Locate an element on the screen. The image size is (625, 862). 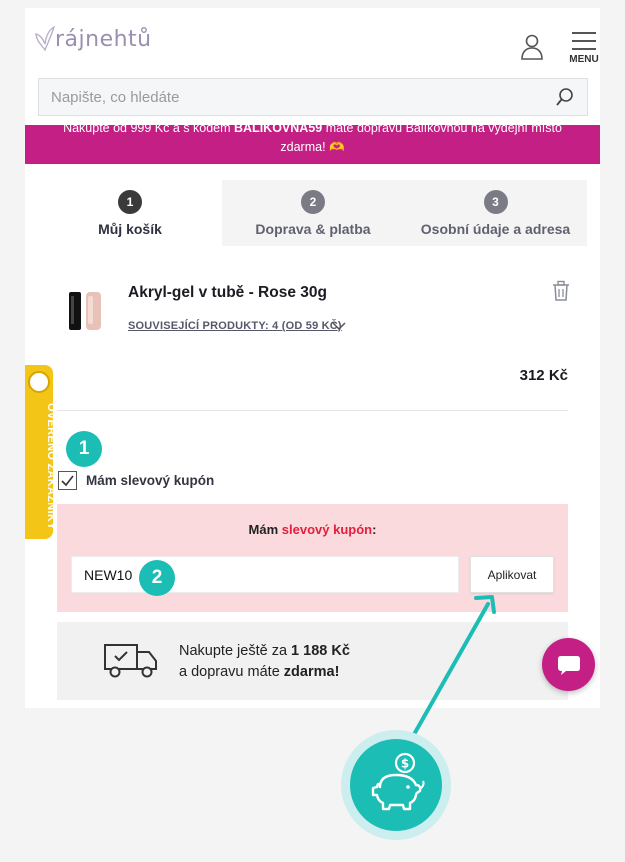
piggy-bank-badge: $ is located at coordinates (396, 785).